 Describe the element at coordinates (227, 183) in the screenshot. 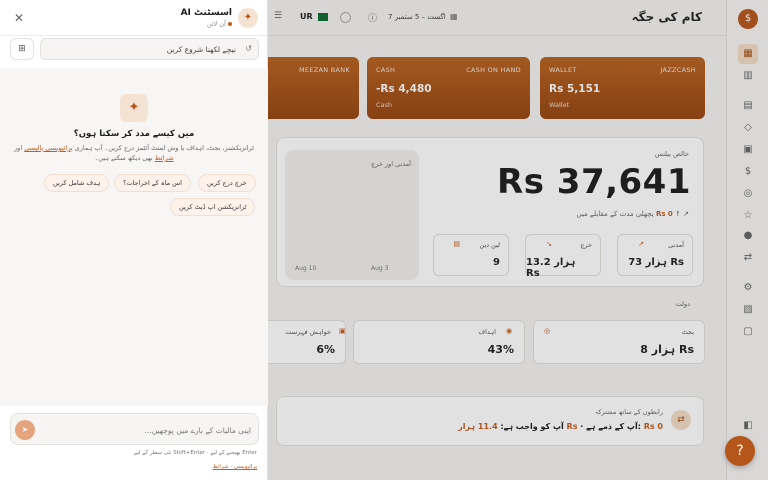

I see `suggestion-chip: خرچ درج کریں` at that location.